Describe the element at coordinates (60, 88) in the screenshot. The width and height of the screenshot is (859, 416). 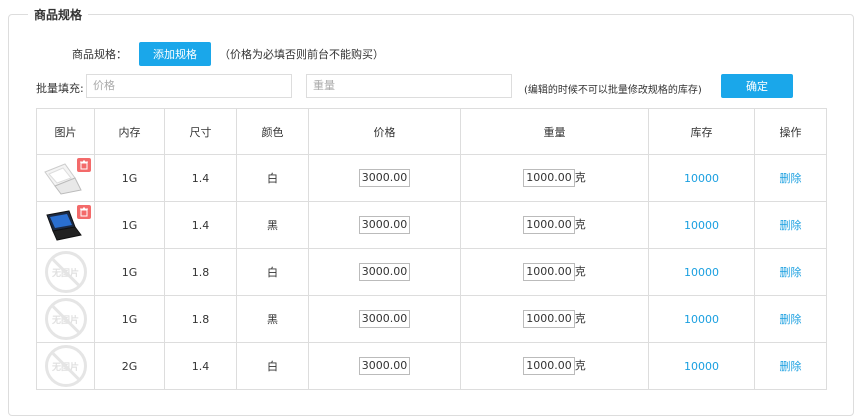
I see `batch-fill-label: 批量填充:` at that location.